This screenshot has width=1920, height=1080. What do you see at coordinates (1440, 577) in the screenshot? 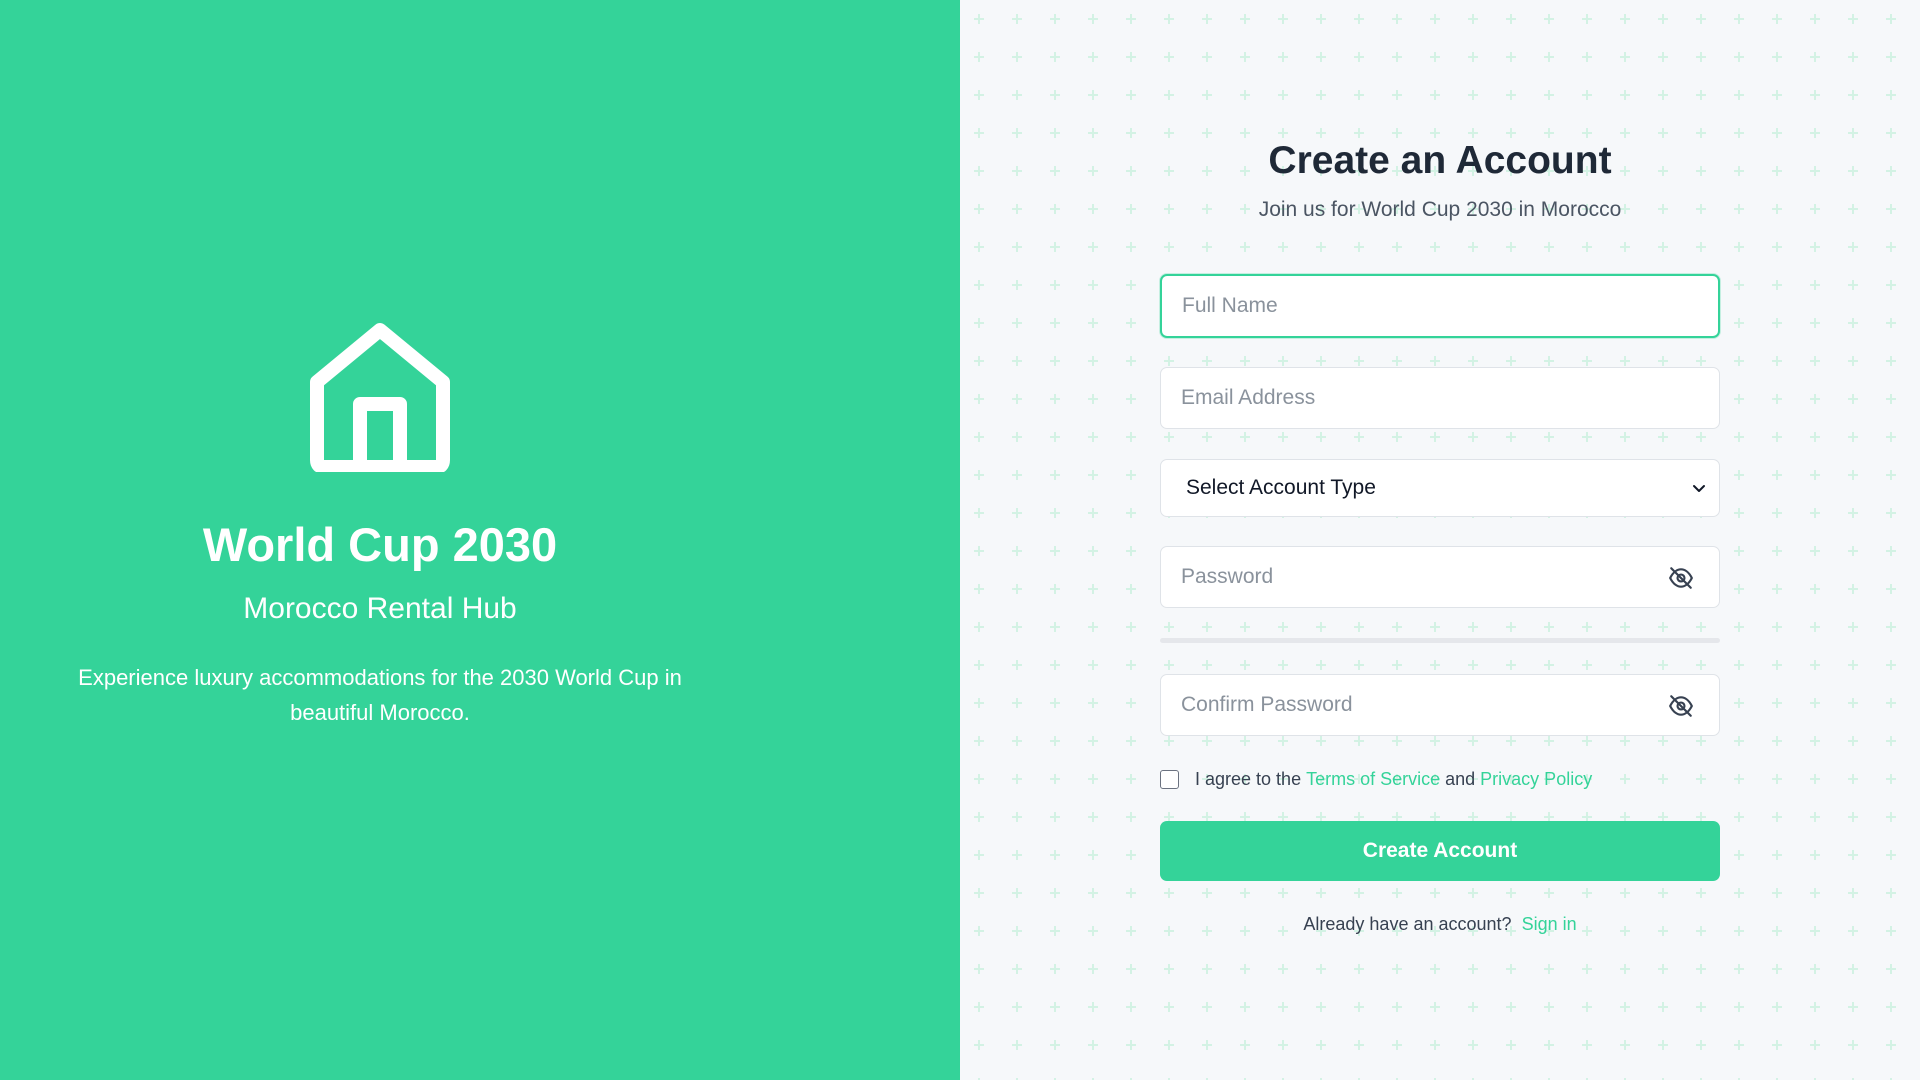
I see `password-input` at bounding box center [1440, 577].